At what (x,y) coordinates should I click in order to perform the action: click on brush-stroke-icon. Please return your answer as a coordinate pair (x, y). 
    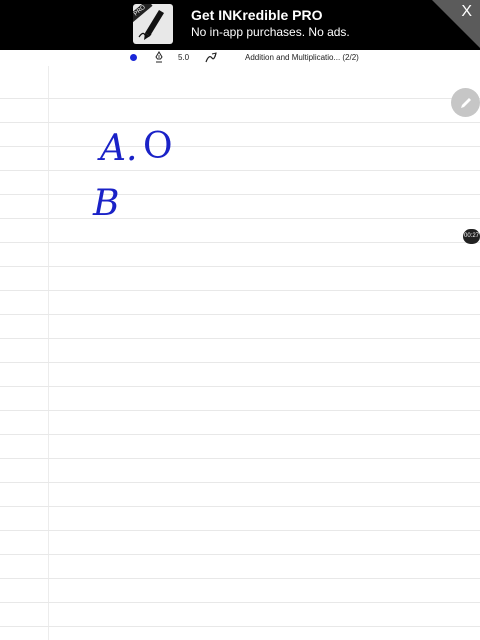
    Looking at the image, I should click on (211, 58).